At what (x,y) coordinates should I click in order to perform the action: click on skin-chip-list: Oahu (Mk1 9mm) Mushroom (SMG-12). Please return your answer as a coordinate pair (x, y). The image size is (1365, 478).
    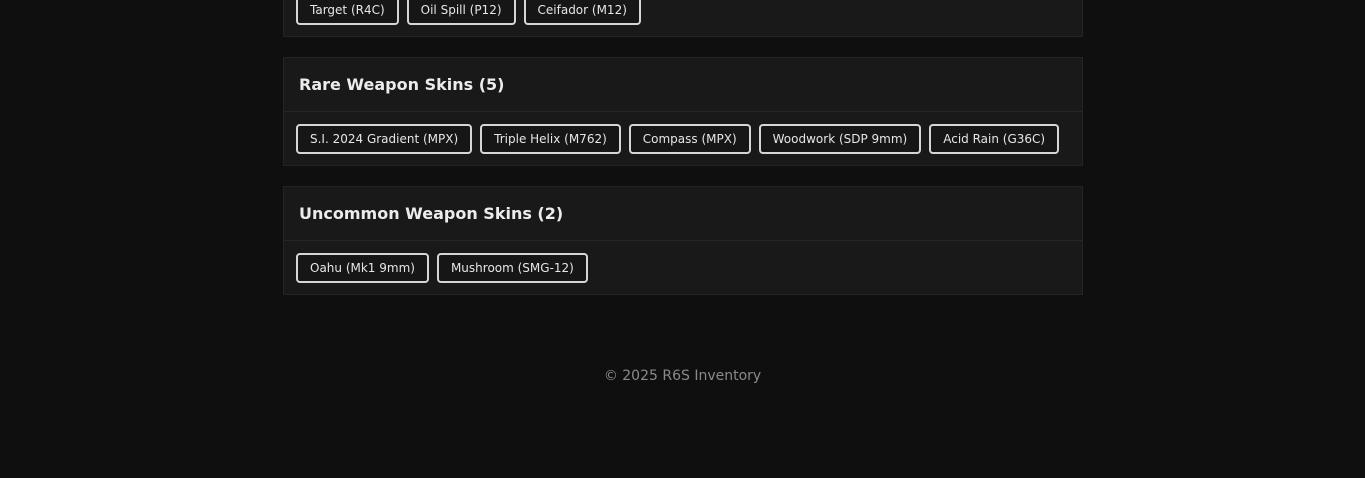
    Looking at the image, I should click on (683, 267).